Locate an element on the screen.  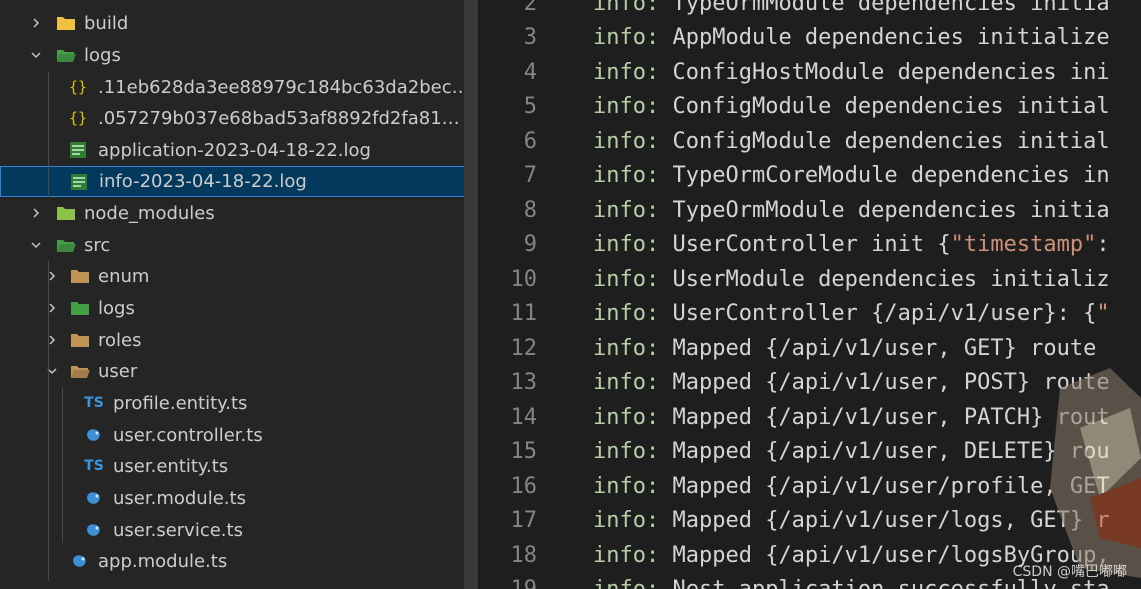
code-line: 4 info: ConfigHostModule dependencies ini is located at coordinates (810, 72).